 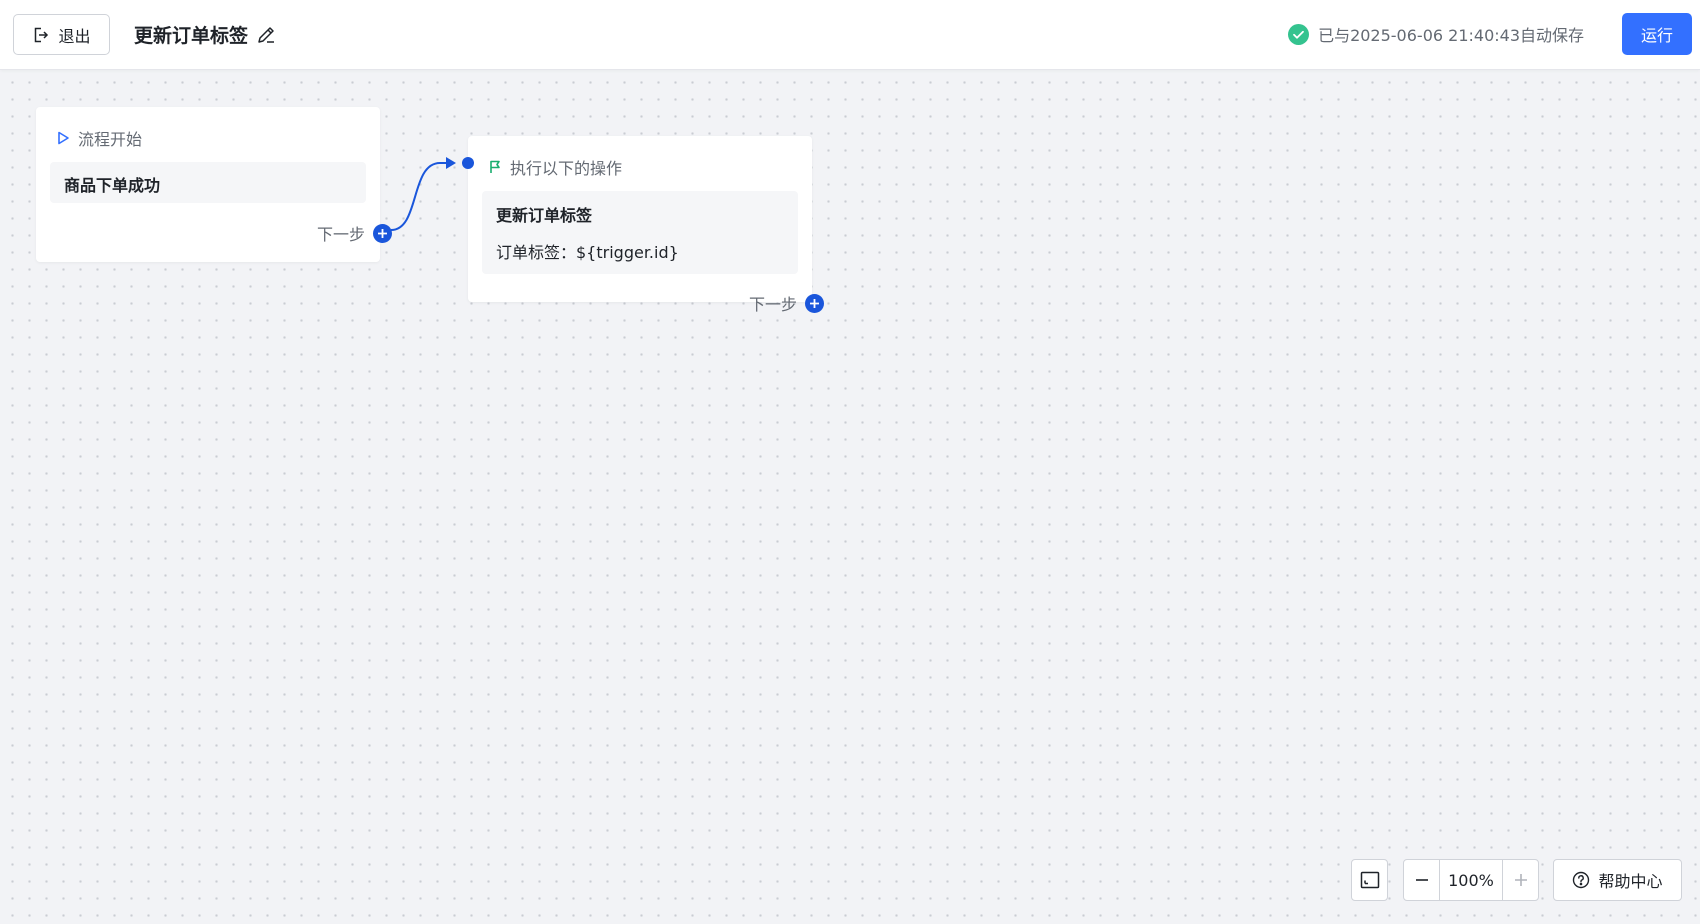 I want to click on minus-icon, so click(x=1421, y=880).